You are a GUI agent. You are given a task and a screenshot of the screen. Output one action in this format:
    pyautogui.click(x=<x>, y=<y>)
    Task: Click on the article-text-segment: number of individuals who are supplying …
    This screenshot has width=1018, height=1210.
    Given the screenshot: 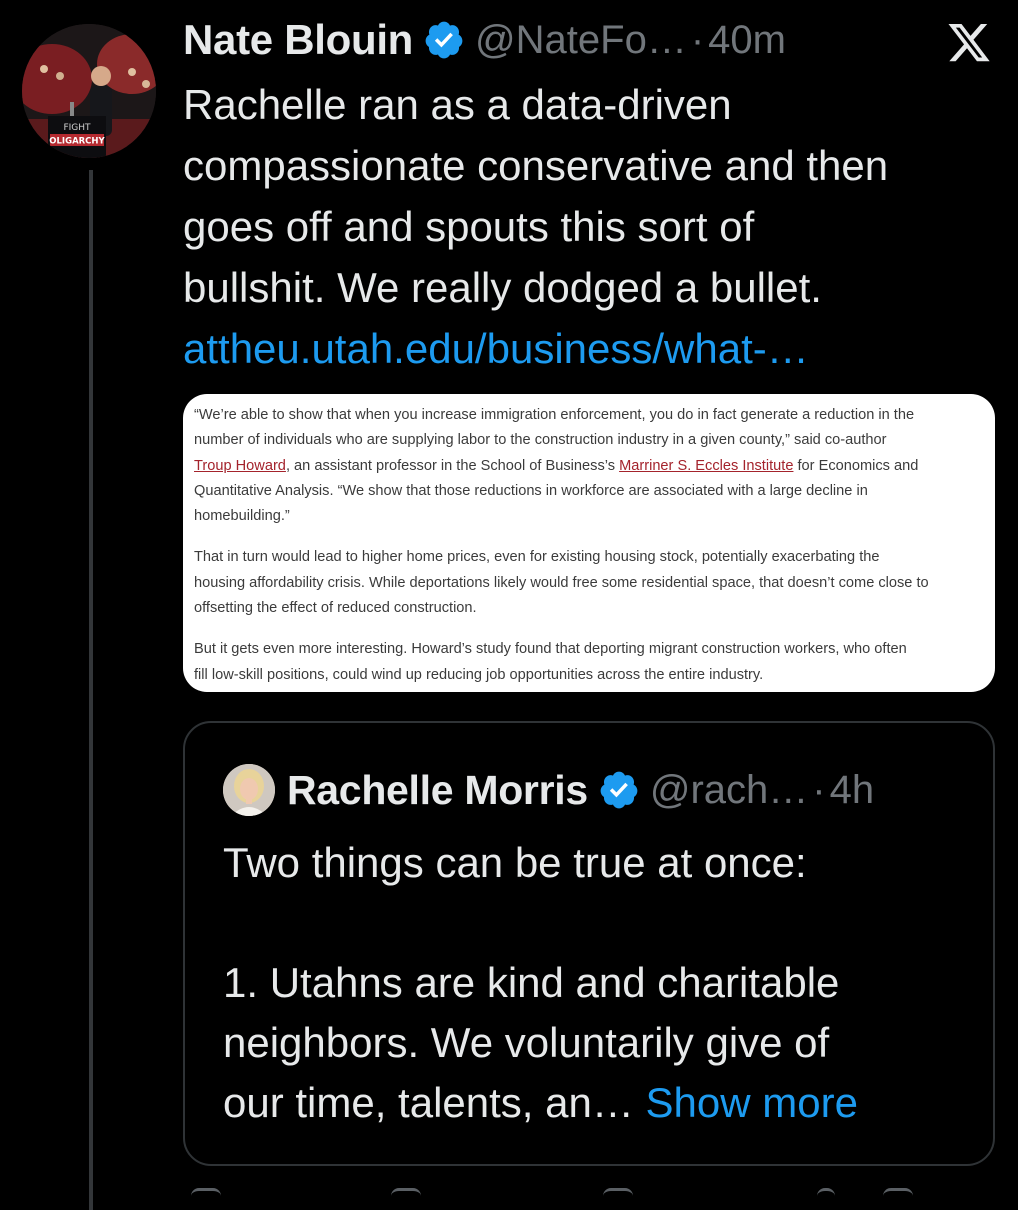 What is the action you would take?
    pyautogui.click(x=540, y=440)
    